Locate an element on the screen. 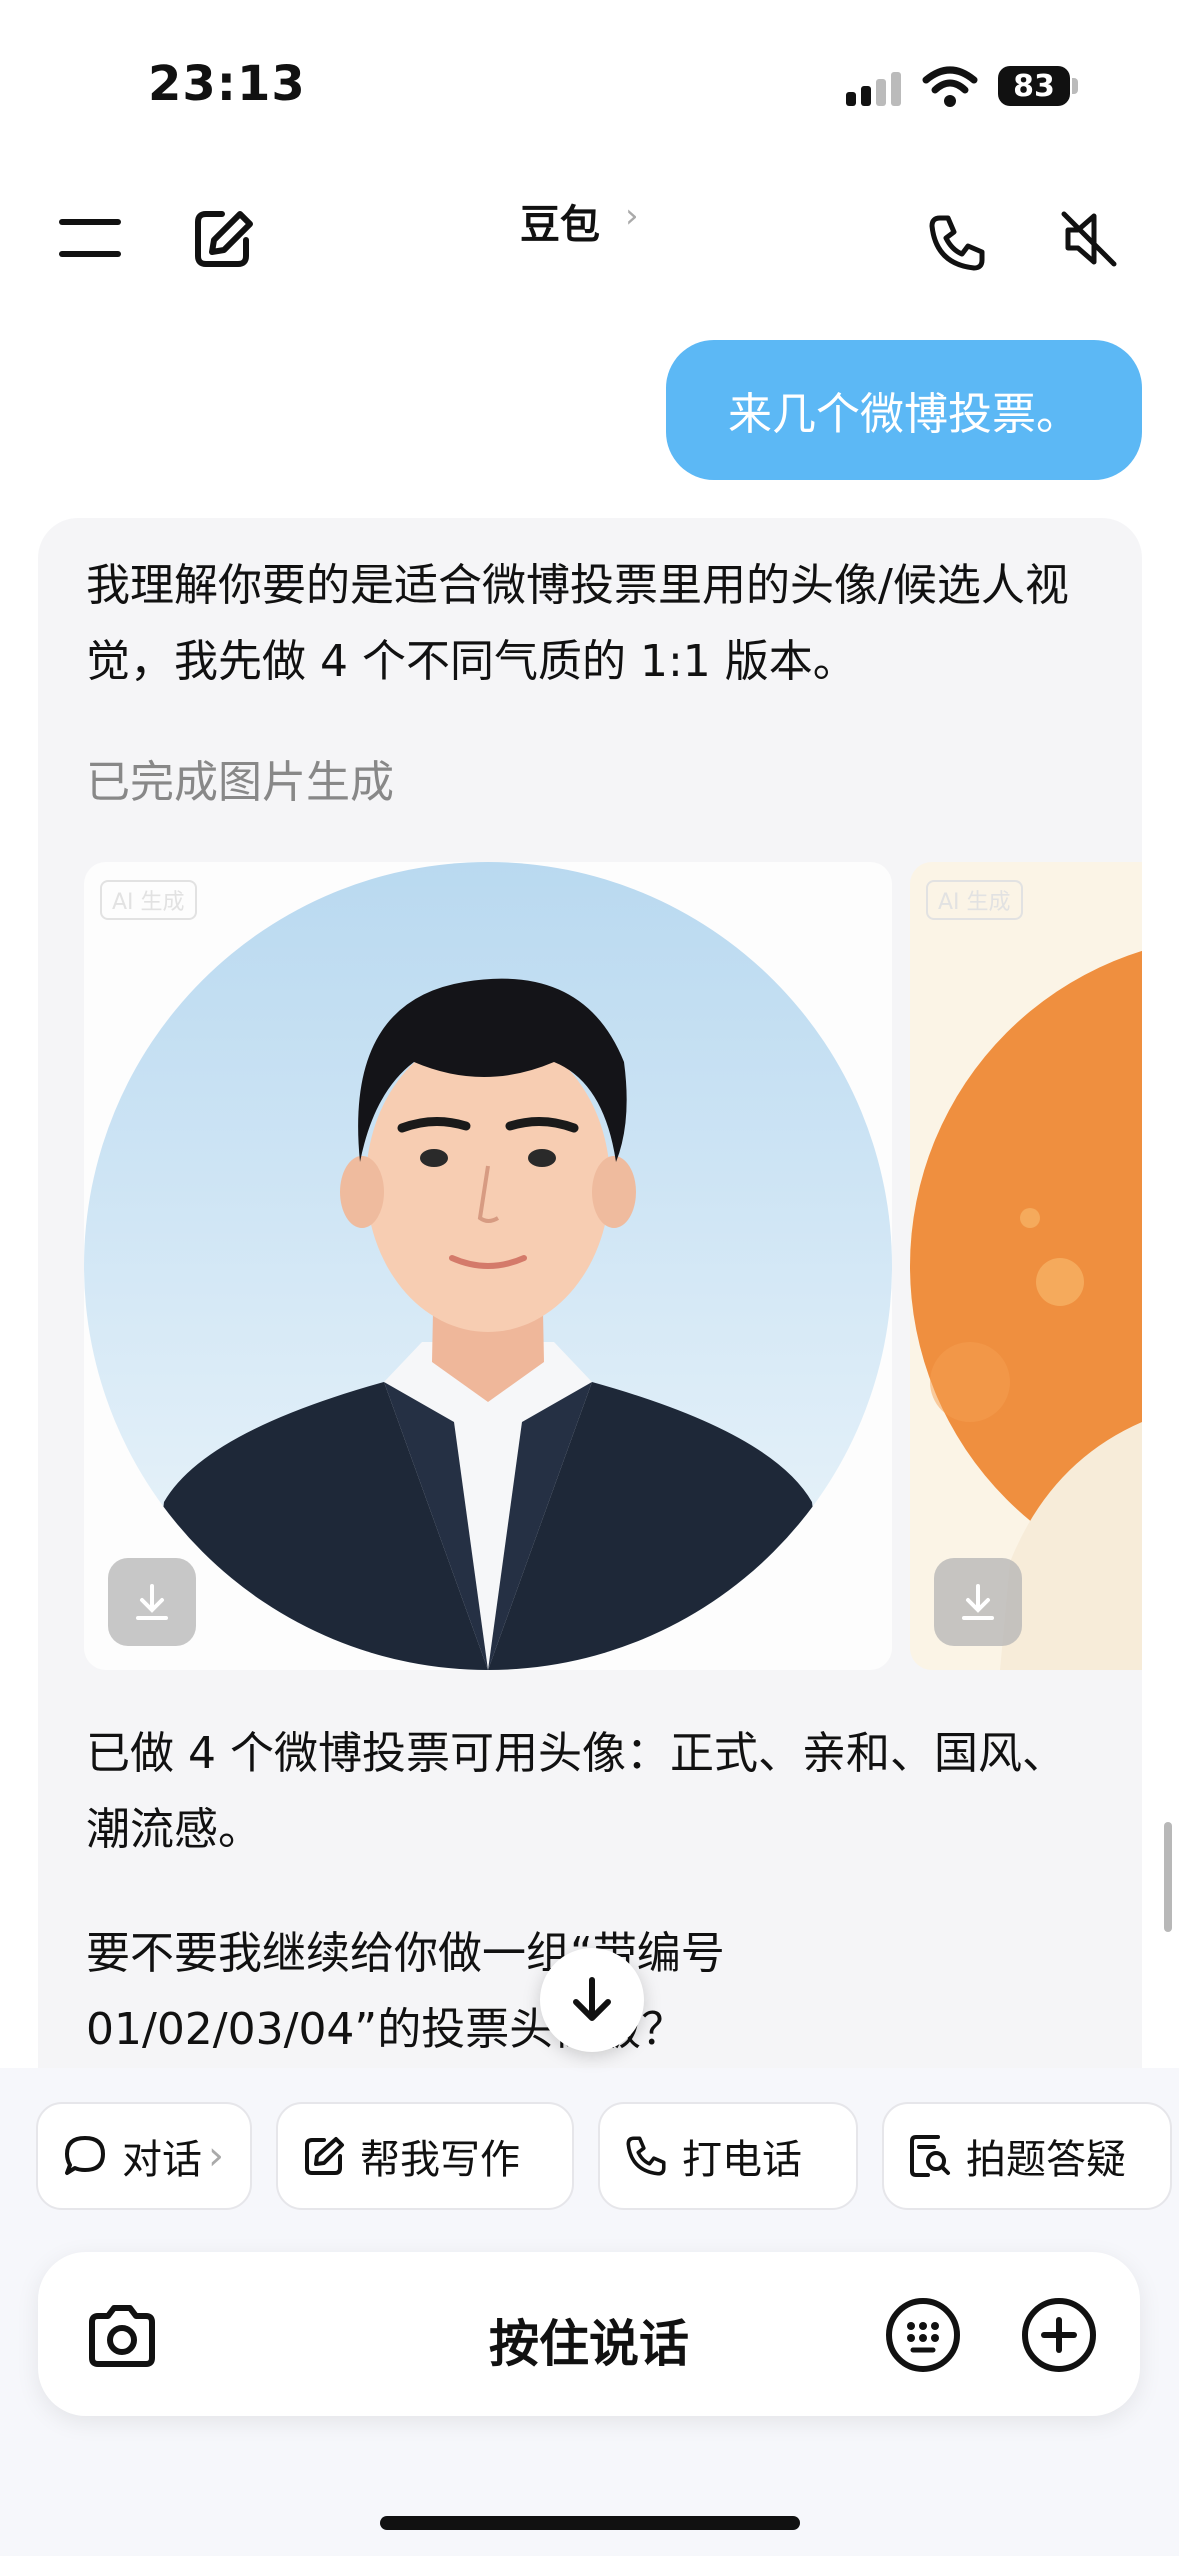 The image size is (1179, 2556). quick-action-label: 对话 is located at coordinates (162, 2160).